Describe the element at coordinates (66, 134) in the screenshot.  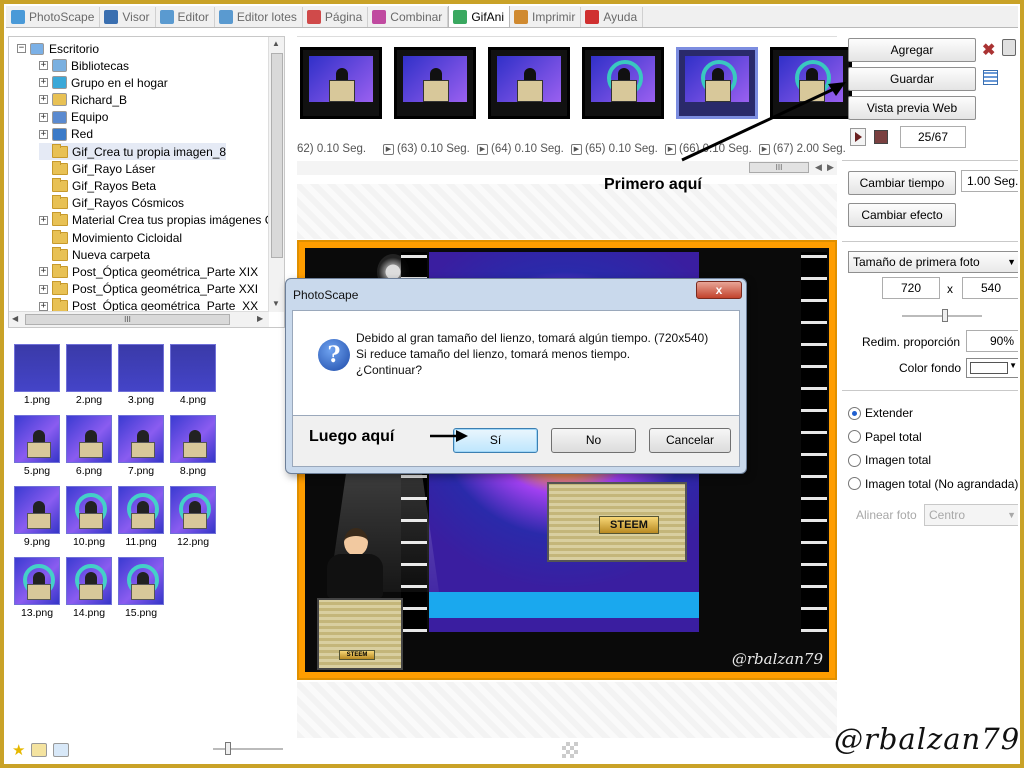
I see `tree-item: + Red` at that location.